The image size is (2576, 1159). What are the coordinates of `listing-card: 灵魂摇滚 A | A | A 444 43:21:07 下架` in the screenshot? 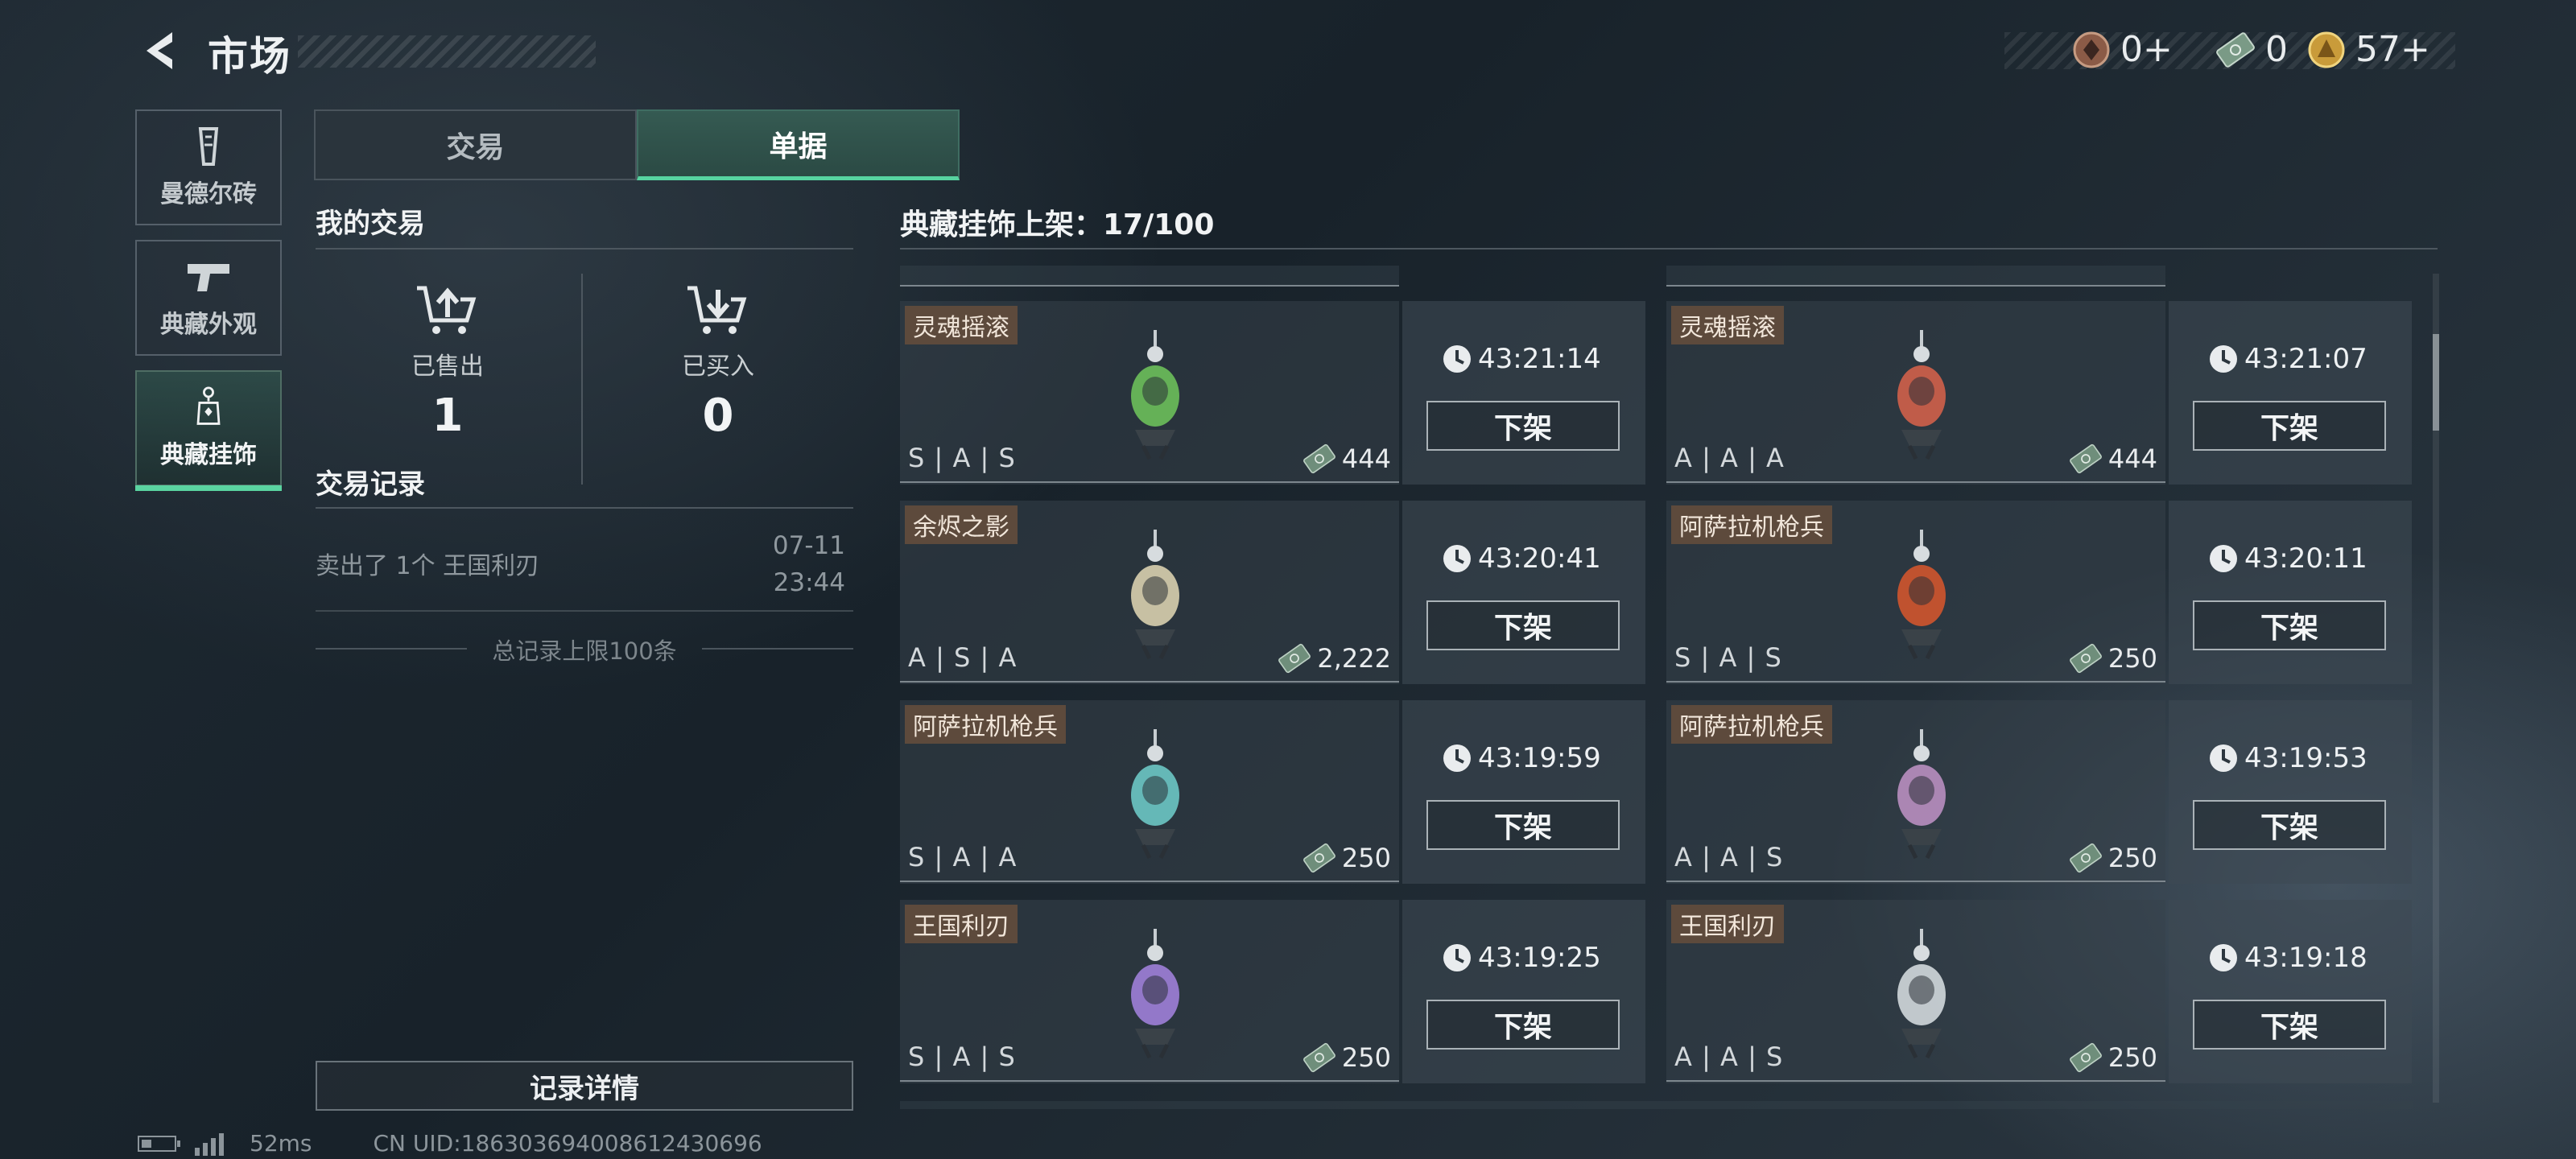 It's located at (2039, 393).